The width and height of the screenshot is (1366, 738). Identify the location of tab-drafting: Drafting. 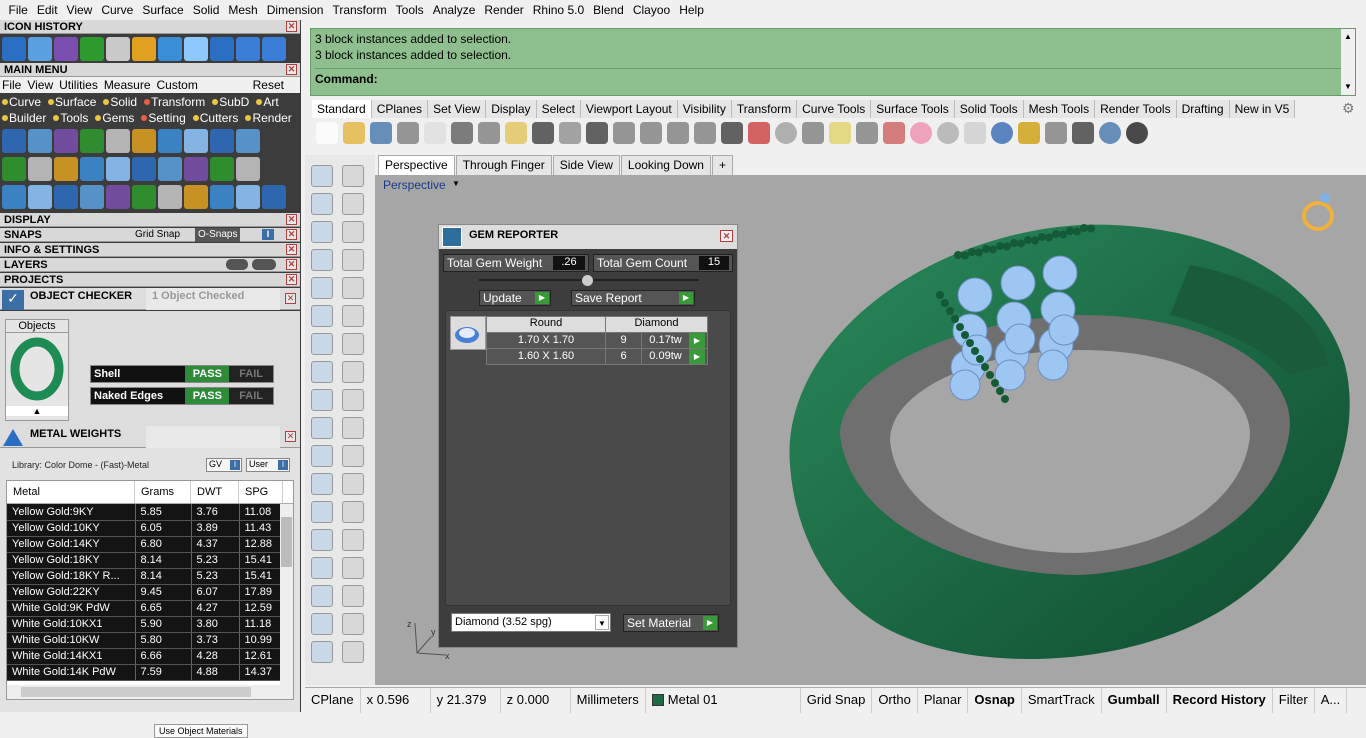
(1203, 109).